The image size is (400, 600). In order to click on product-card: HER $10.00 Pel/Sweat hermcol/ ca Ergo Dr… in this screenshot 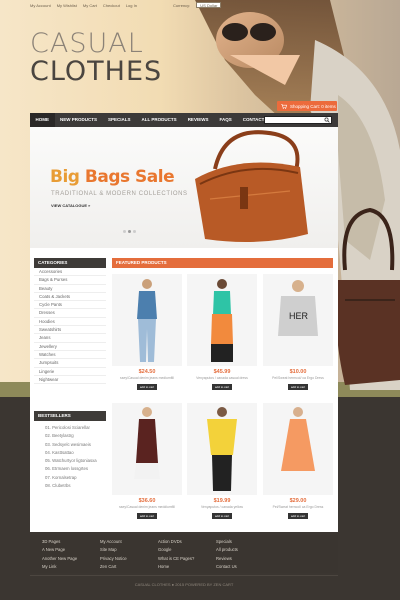, I will do `click(298, 335)`.